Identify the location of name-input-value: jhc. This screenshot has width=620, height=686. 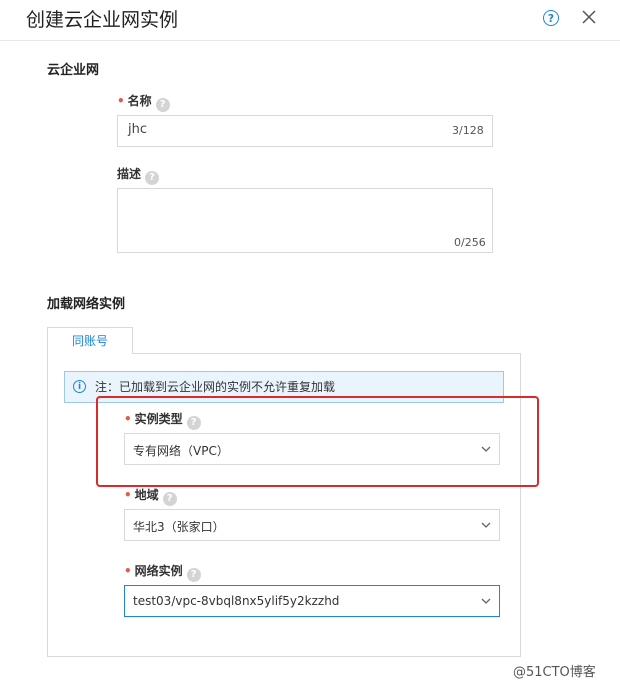
(137, 129).